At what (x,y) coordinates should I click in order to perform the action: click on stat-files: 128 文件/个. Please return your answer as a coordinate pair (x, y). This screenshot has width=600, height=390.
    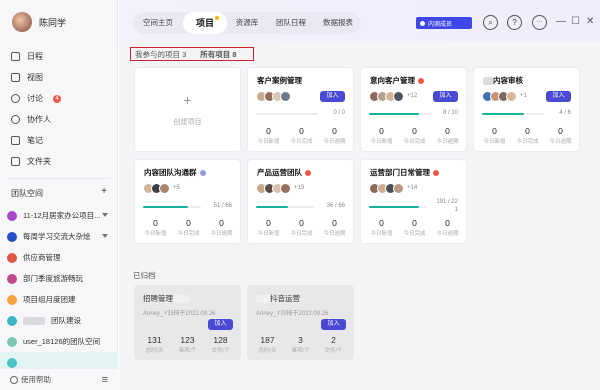
    Looking at the image, I should click on (220, 344).